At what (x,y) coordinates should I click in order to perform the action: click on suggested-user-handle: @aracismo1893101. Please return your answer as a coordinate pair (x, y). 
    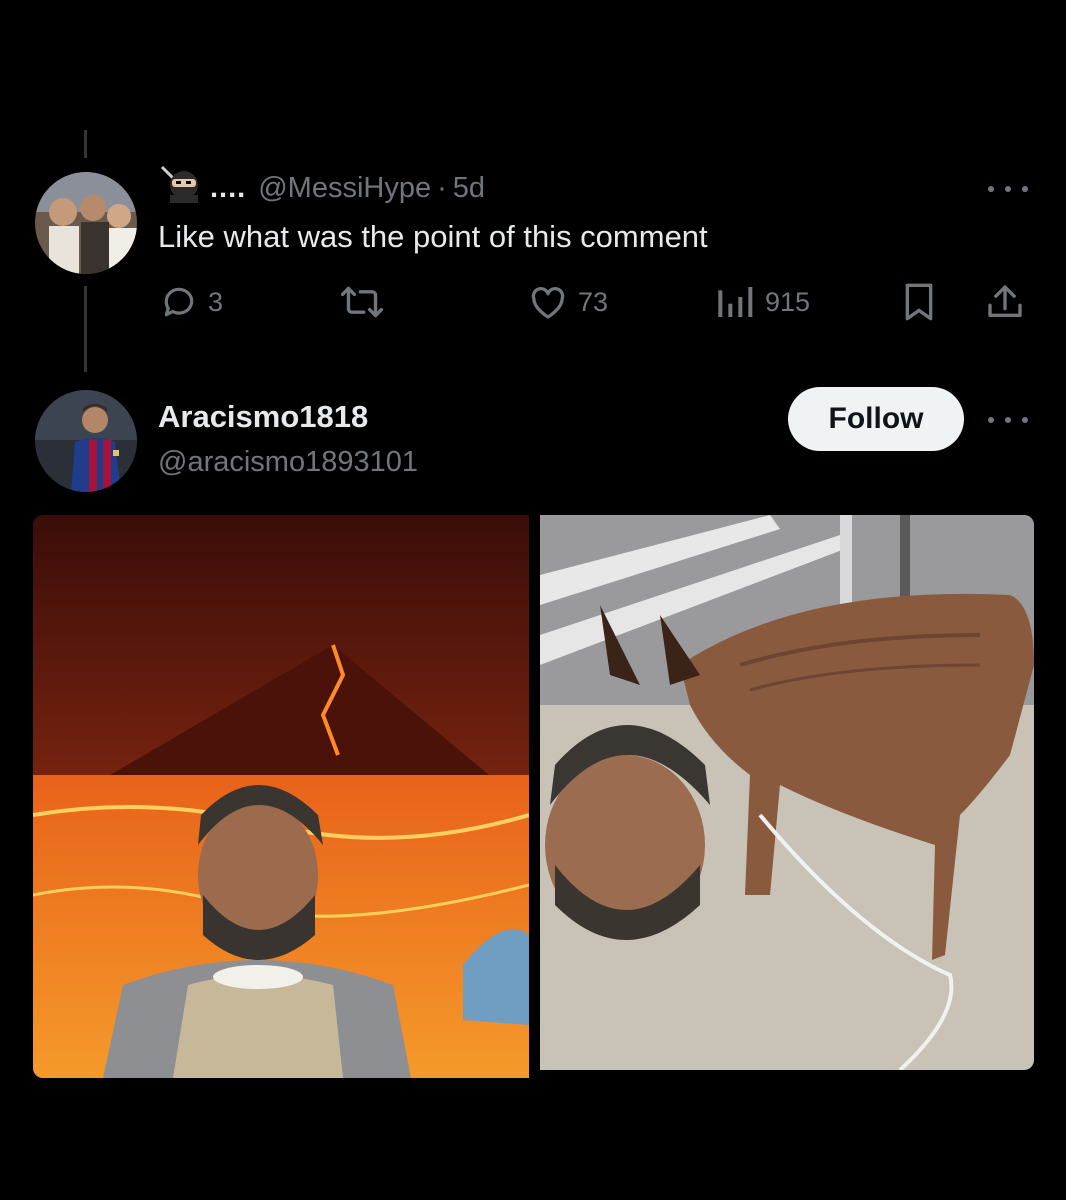
    Looking at the image, I should click on (288, 462).